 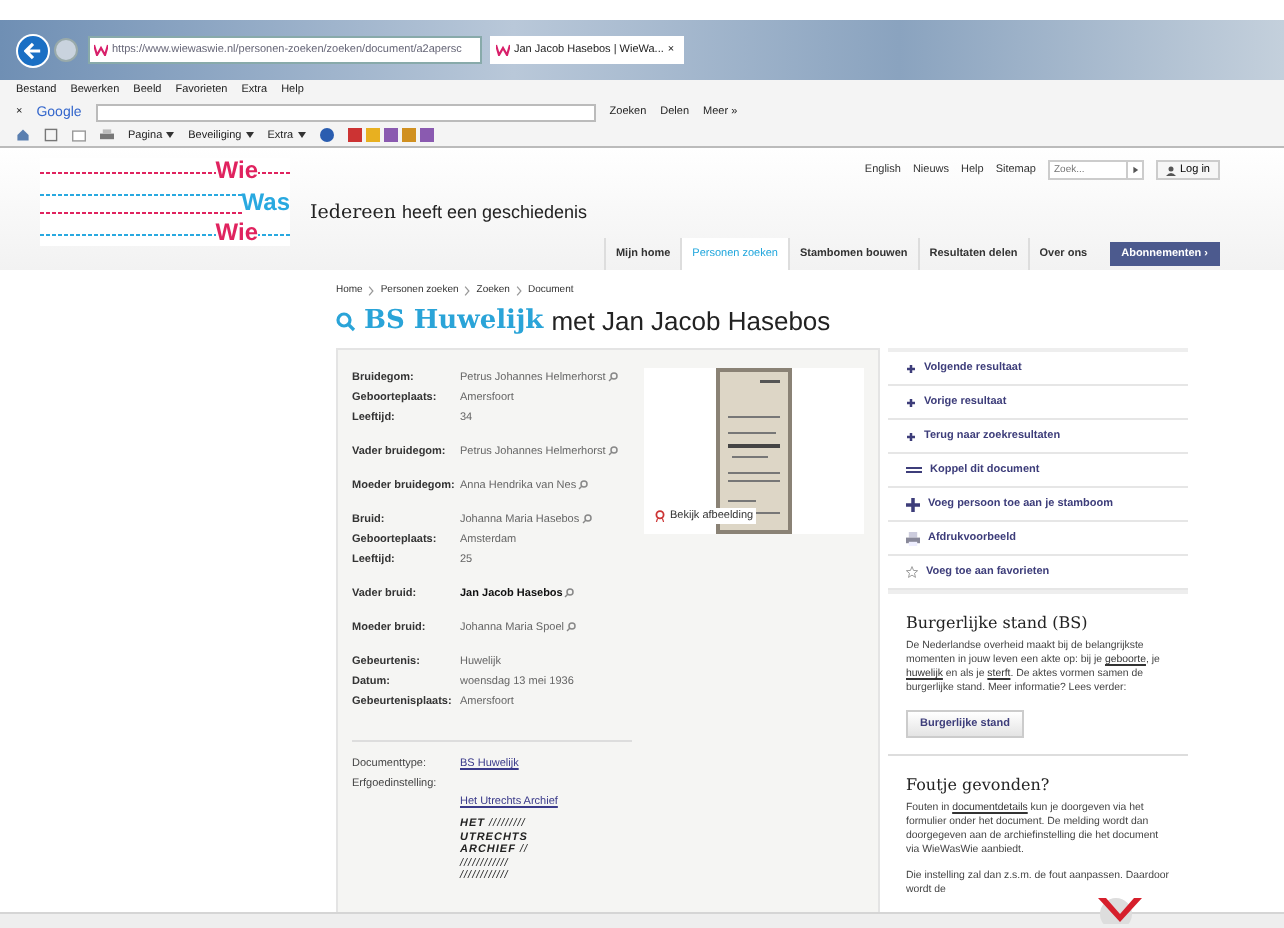 What do you see at coordinates (165, 202) in the screenshot?
I see `site-logo: Wie Was Wie` at bounding box center [165, 202].